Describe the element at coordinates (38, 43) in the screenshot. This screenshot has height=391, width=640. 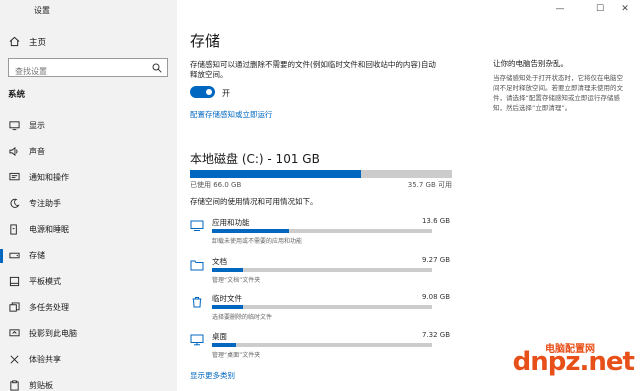
I see `home-label: 主页` at that location.